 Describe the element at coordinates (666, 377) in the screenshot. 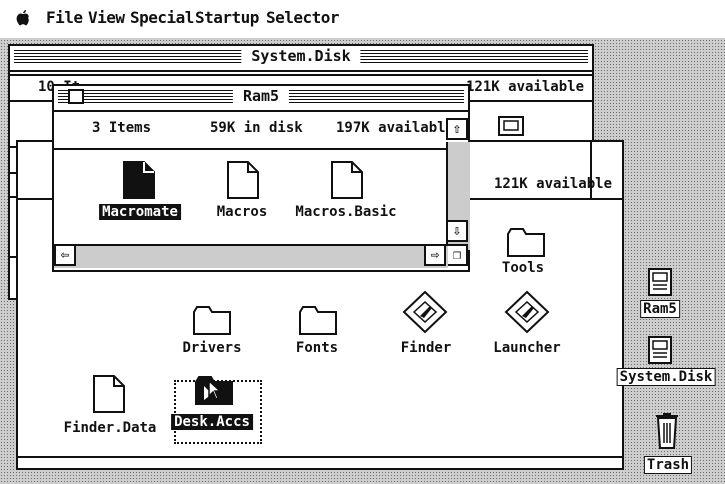

I see `desktop-label-system-disk: System.Disk` at that location.